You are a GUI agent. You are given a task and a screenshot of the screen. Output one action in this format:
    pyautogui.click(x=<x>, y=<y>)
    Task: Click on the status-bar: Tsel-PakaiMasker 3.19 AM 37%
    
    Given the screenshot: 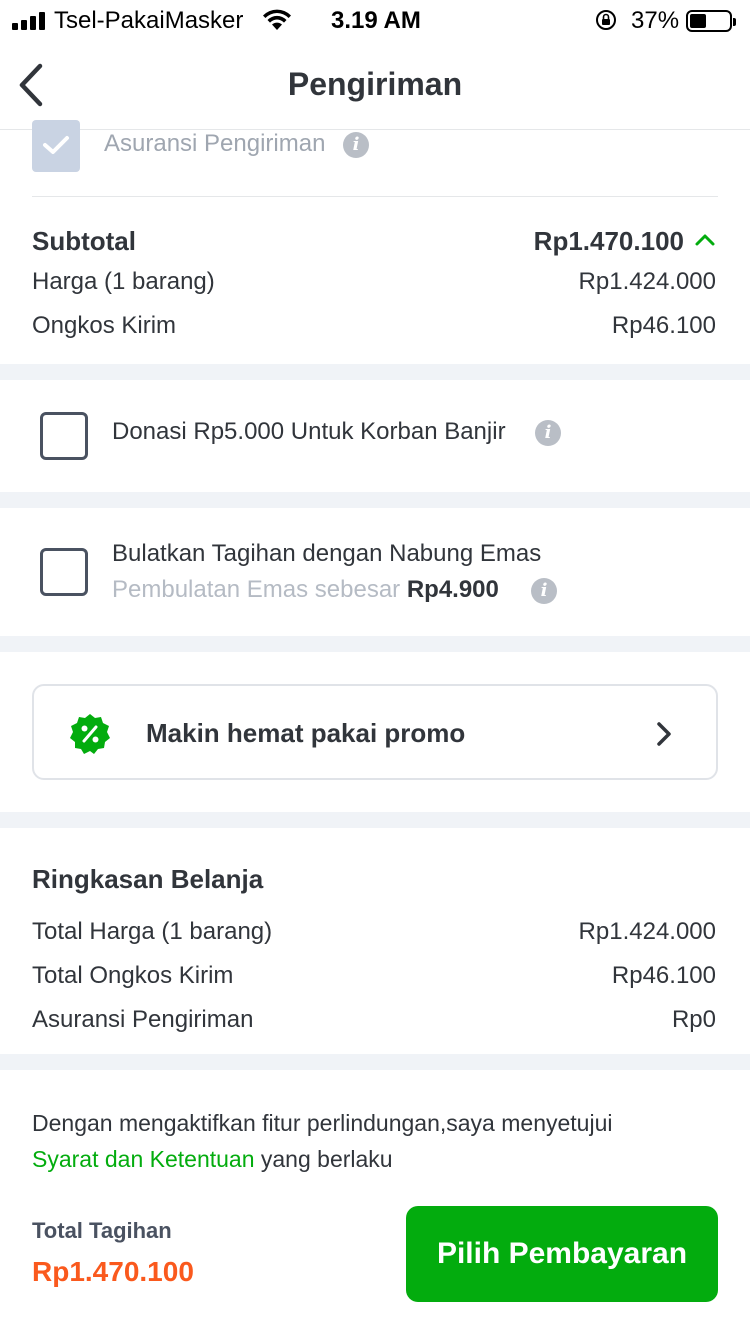 What is the action you would take?
    pyautogui.click(x=375, y=20)
    